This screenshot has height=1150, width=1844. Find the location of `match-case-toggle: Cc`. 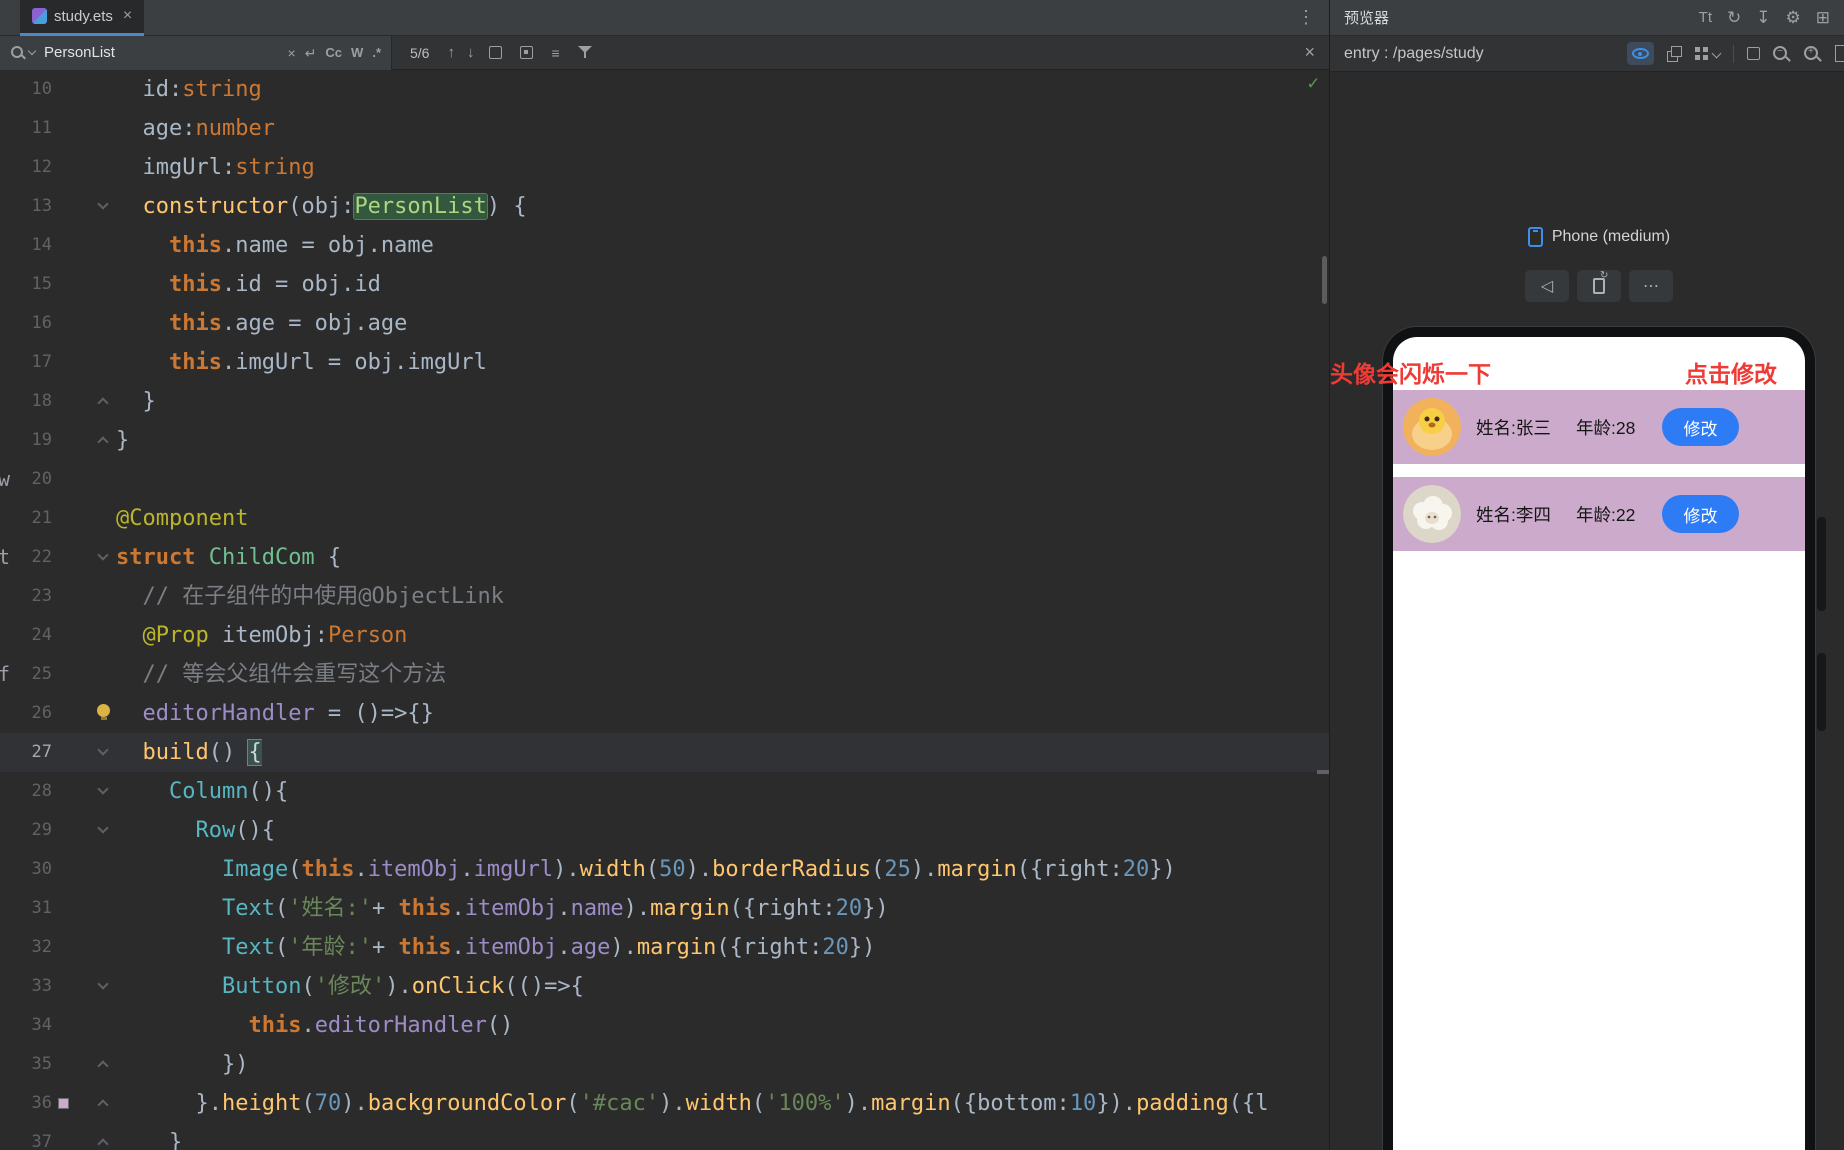

match-case-toggle: Cc is located at coordinates (333, 52).